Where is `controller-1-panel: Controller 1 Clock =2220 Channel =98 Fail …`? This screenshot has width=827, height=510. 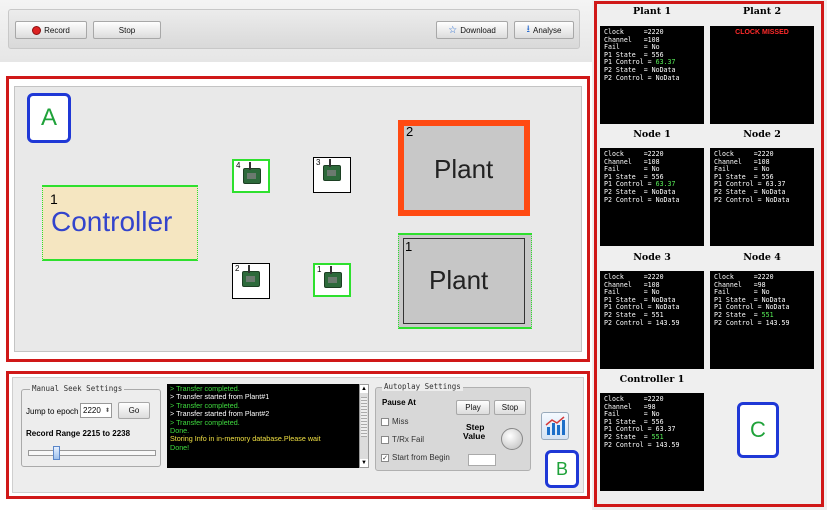 controller-1-panel: Controller 1 Clock =2220 Channel =98 Fail … is located at coordinates (652, 433).